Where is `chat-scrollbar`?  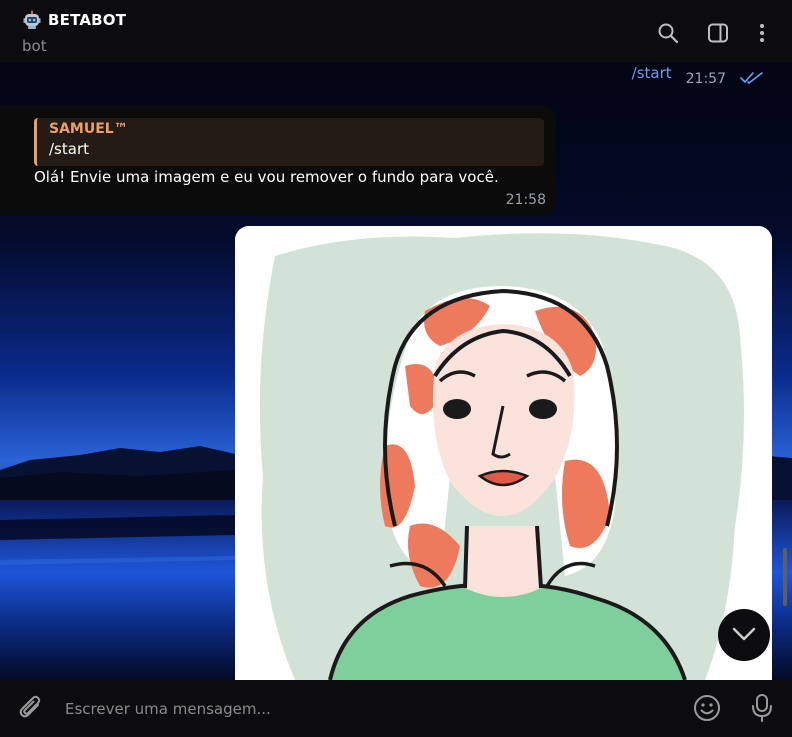
chat-scrollbar is located at coordinates (785, 577).